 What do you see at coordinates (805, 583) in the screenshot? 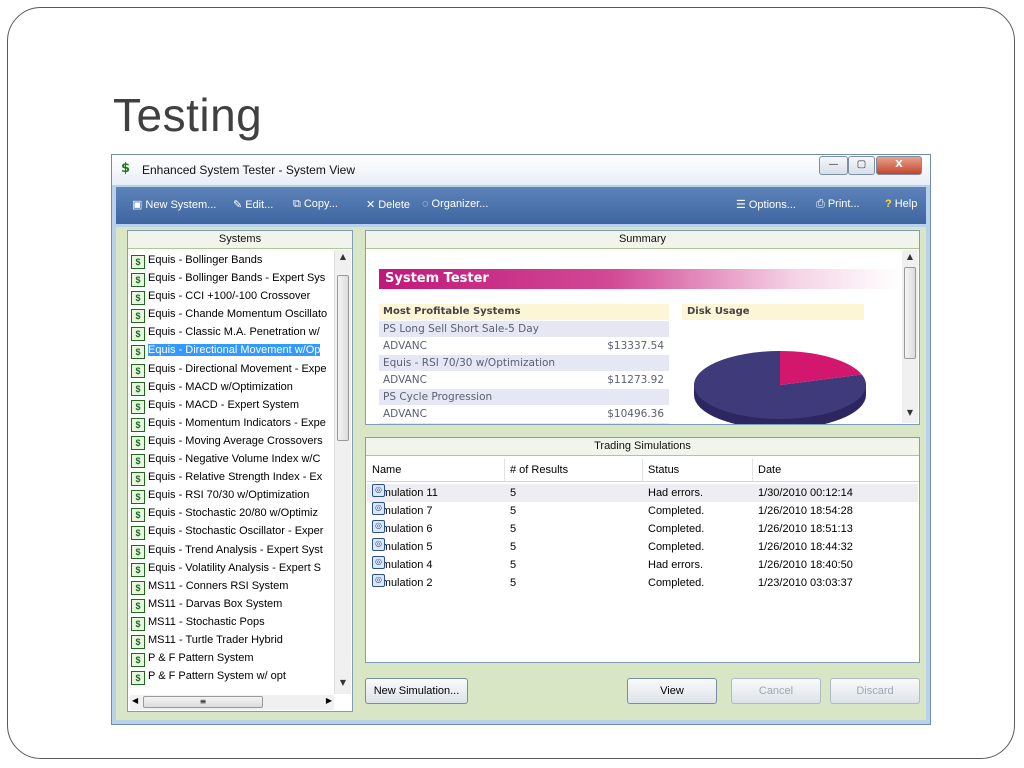
I see `simulation-date: 1/23/2010 03:03:37` at bounding box center [805, 583].